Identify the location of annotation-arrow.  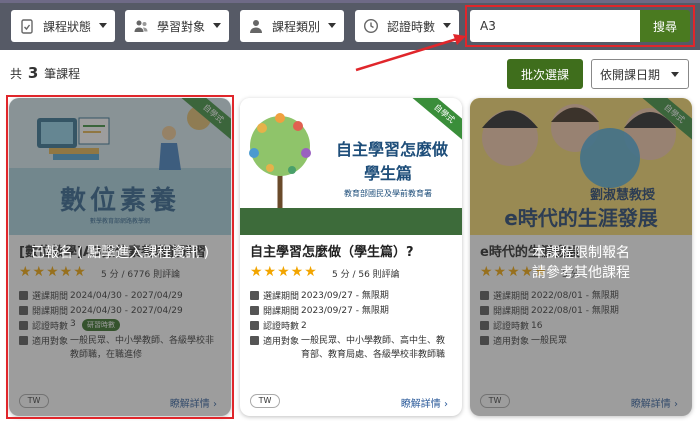
(410, 53).